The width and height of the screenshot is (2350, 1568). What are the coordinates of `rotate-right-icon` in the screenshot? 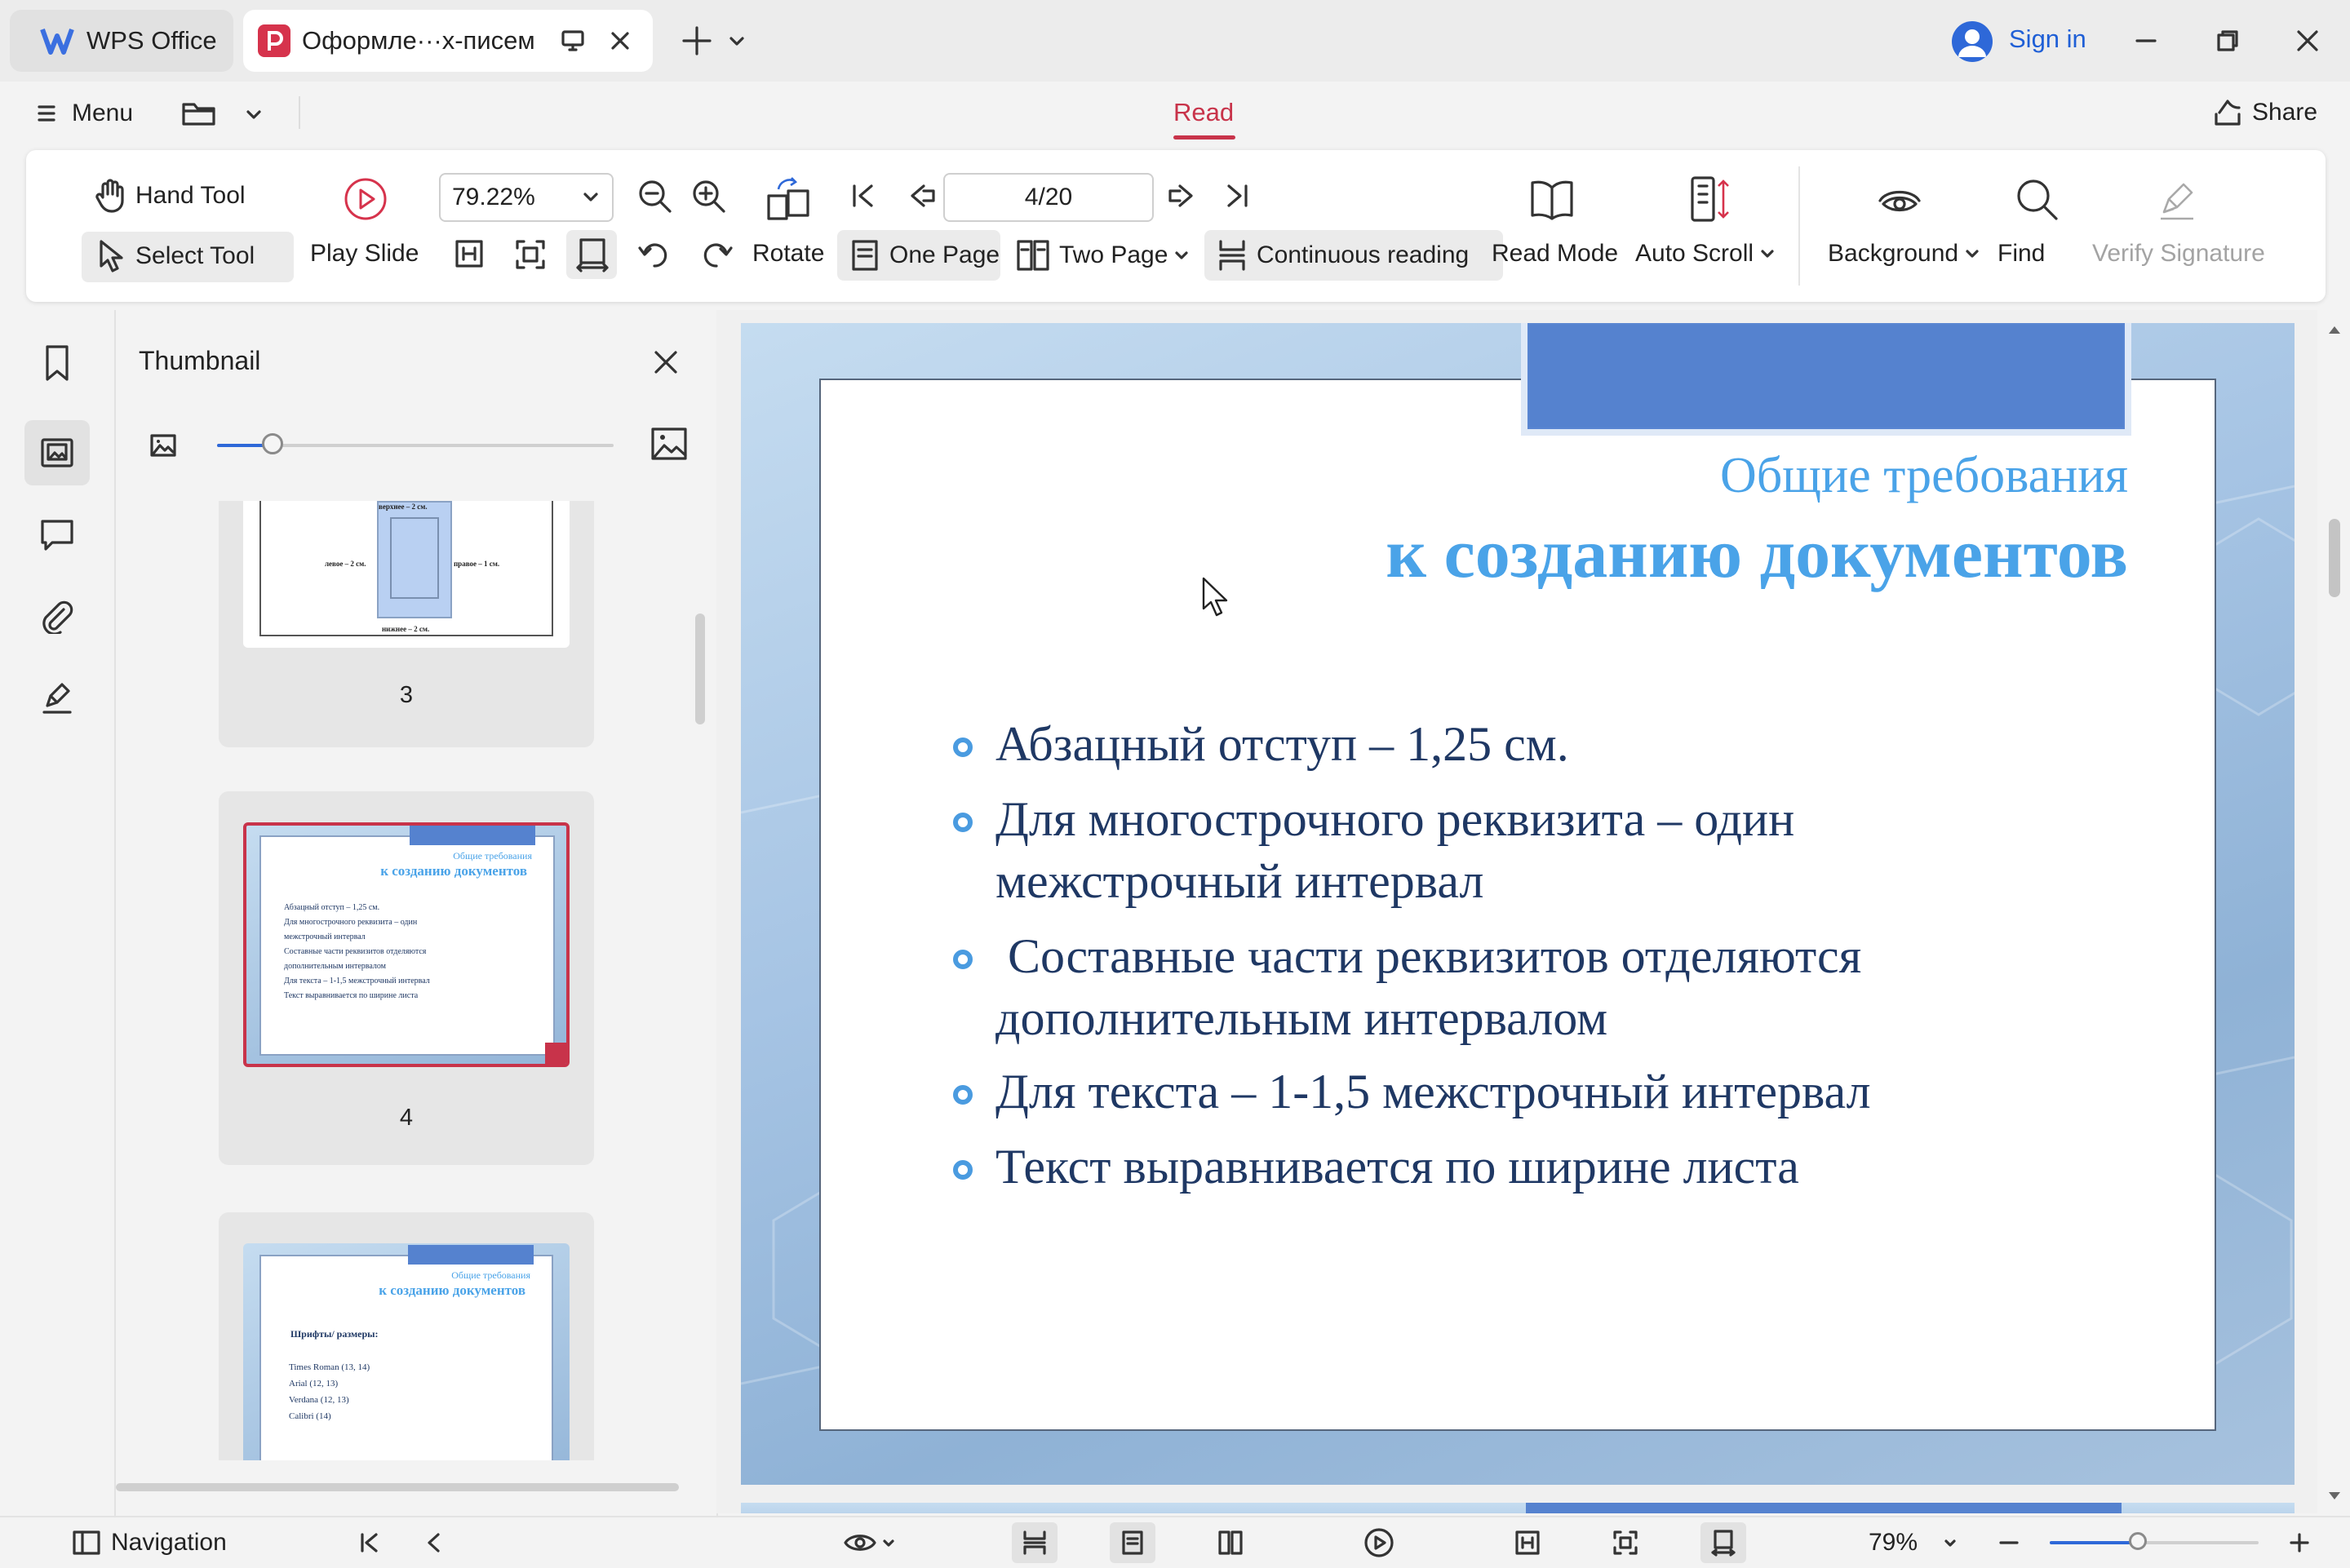 It's located at (716, 254).